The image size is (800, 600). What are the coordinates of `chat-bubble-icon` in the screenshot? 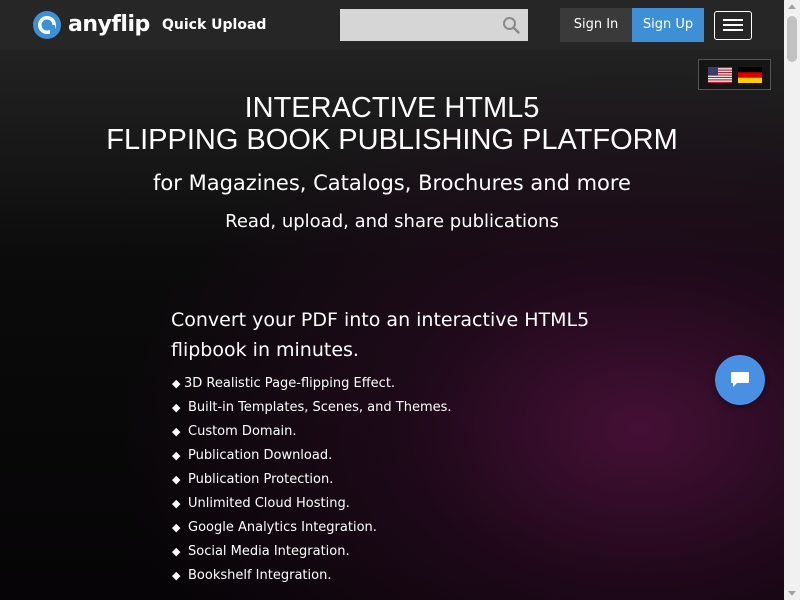 It's located at (740, 379).